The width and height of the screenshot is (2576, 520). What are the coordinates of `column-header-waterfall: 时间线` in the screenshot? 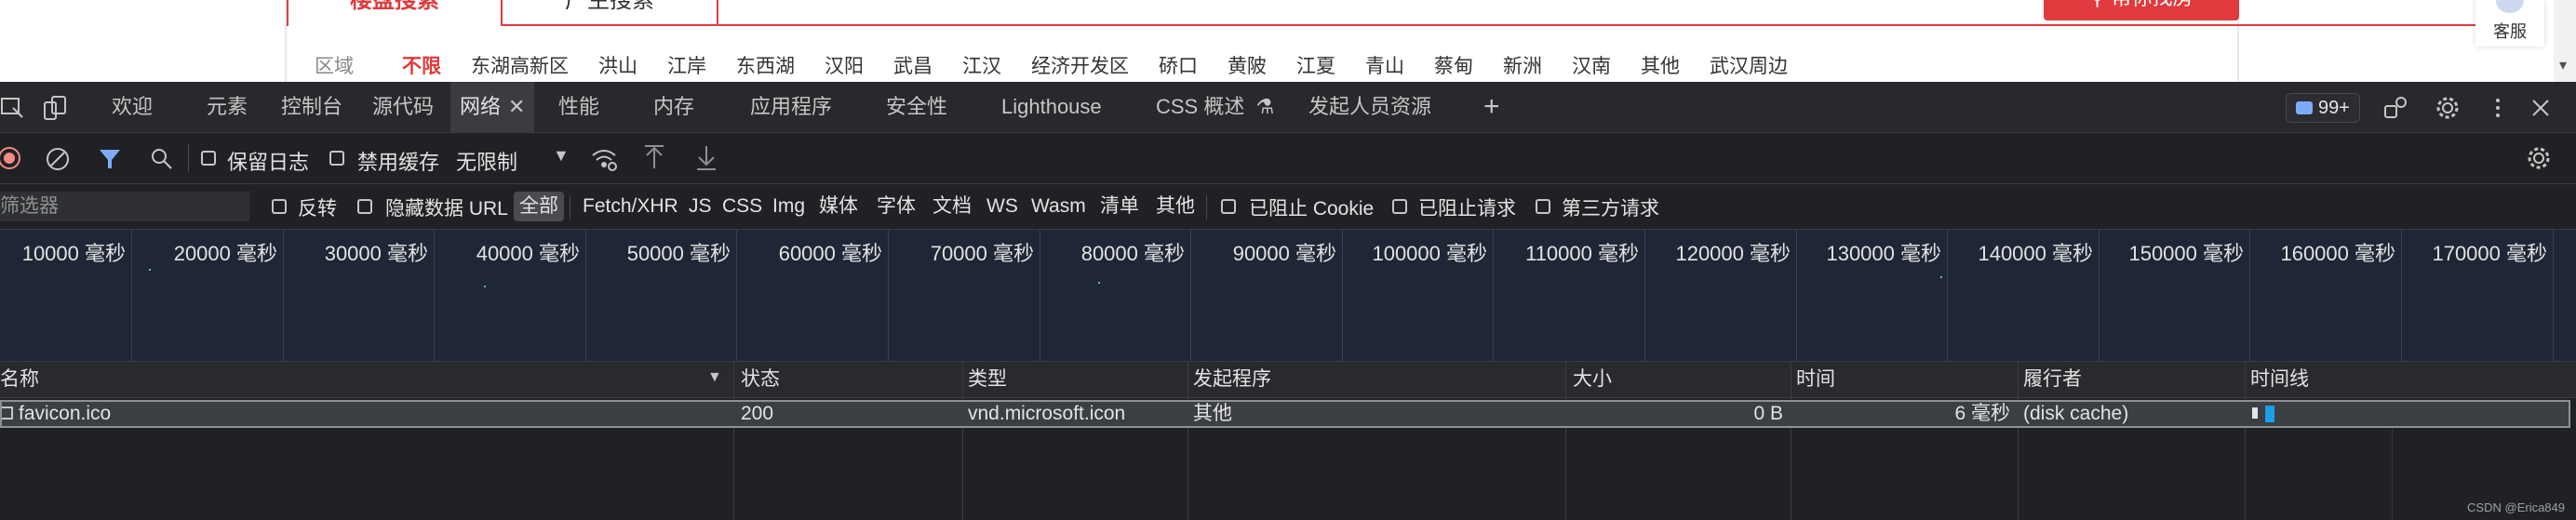 It's located at (2279, 379).